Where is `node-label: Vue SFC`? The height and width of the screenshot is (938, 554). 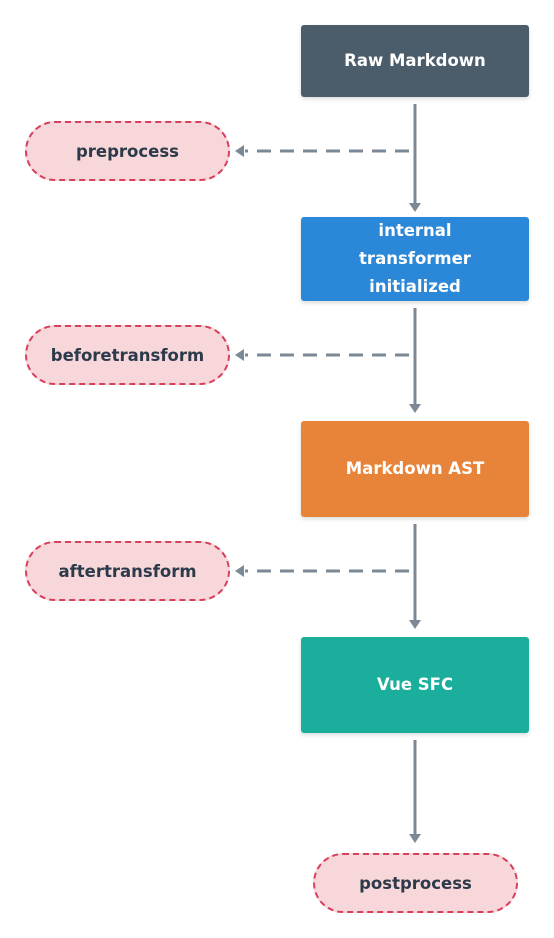 node-label: Vue SFC is located at coordinates (415, 684).